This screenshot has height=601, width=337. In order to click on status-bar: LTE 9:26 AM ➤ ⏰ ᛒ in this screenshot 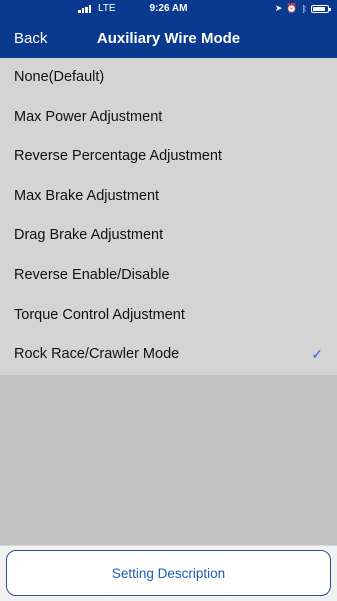, I will do `click(168, 9)`.